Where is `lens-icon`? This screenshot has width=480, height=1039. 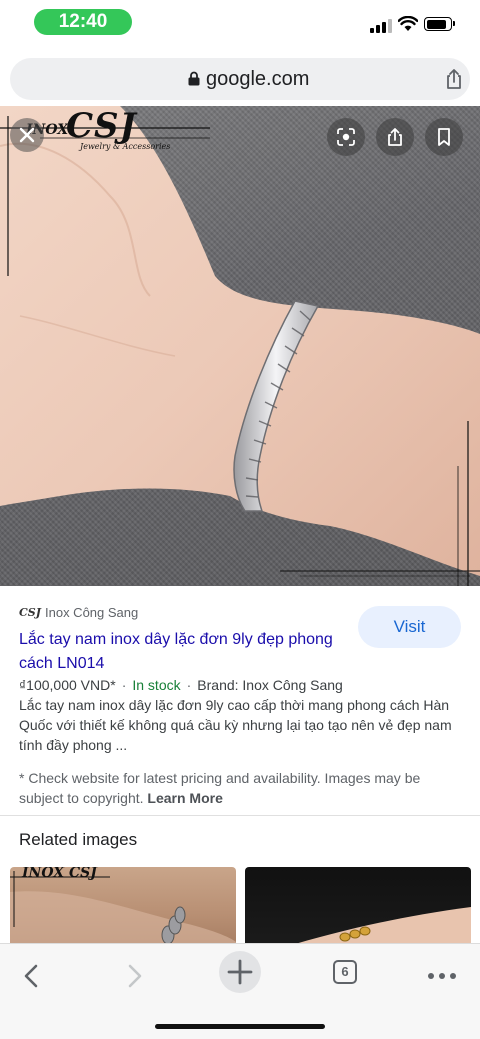
lens-icon is located at coordinates (346, 137).